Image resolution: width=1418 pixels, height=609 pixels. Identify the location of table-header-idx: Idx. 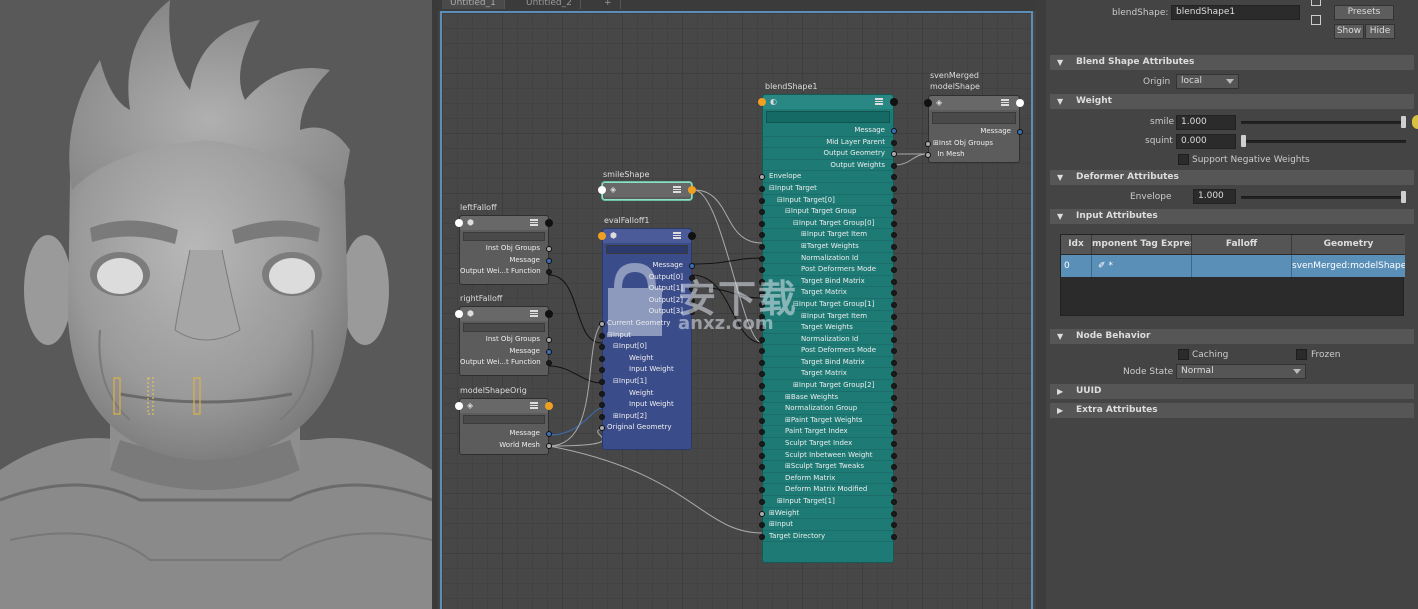
(1076, 244).